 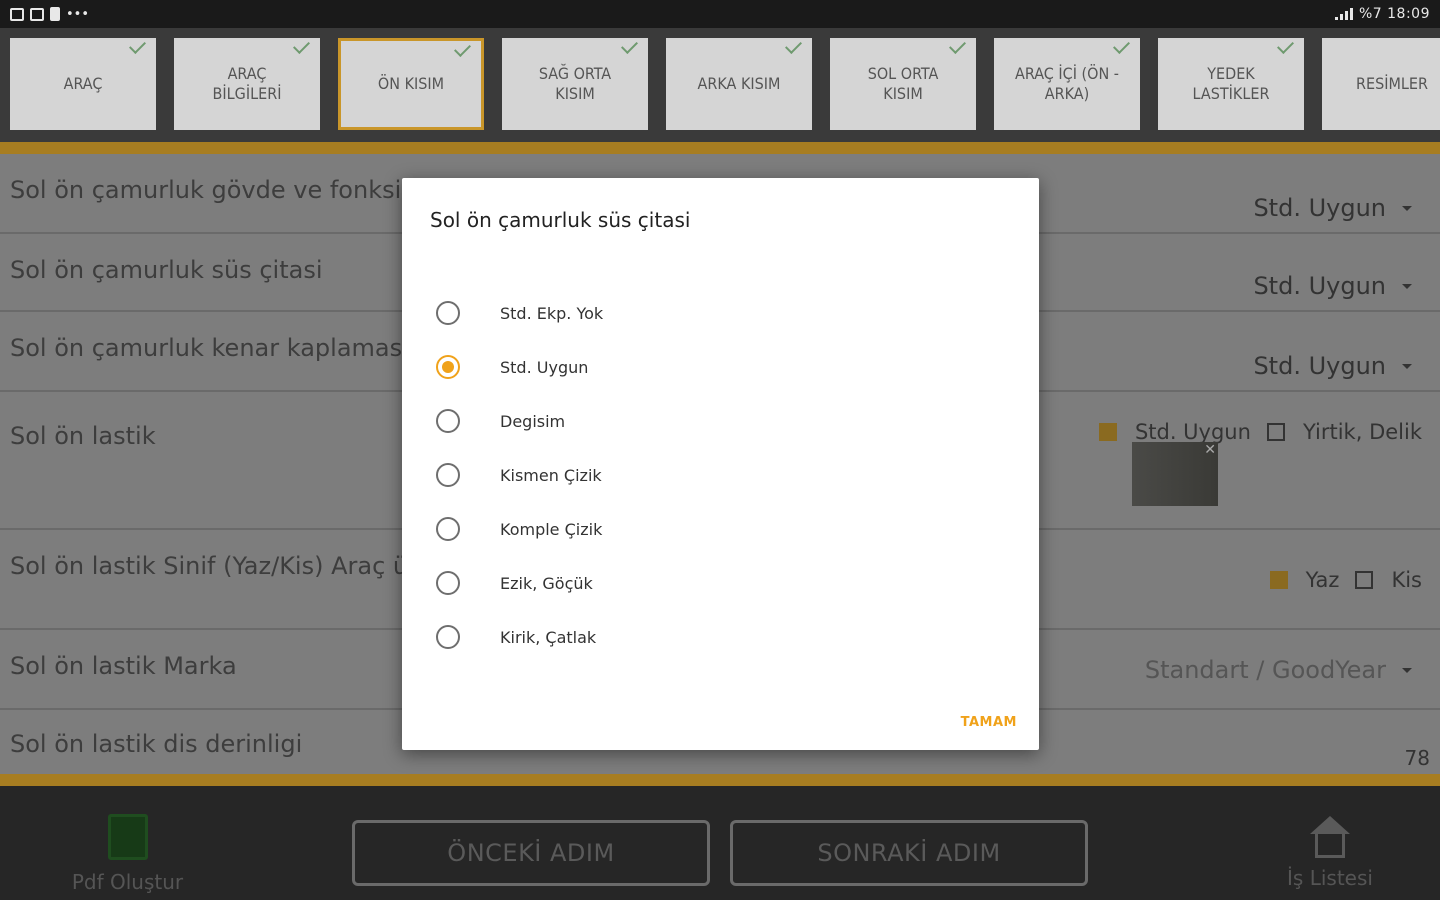 What do you see at coordinates (55, 14) in the screenshot?
I see `sim-icon` at bounding box center [55, 14].